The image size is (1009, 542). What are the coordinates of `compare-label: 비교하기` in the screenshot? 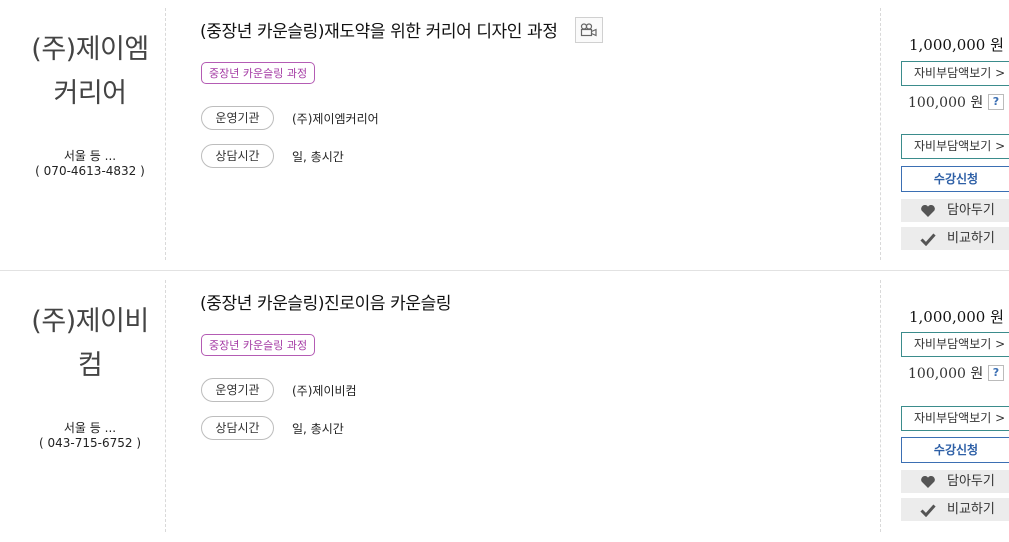 It's located at (971, 238).